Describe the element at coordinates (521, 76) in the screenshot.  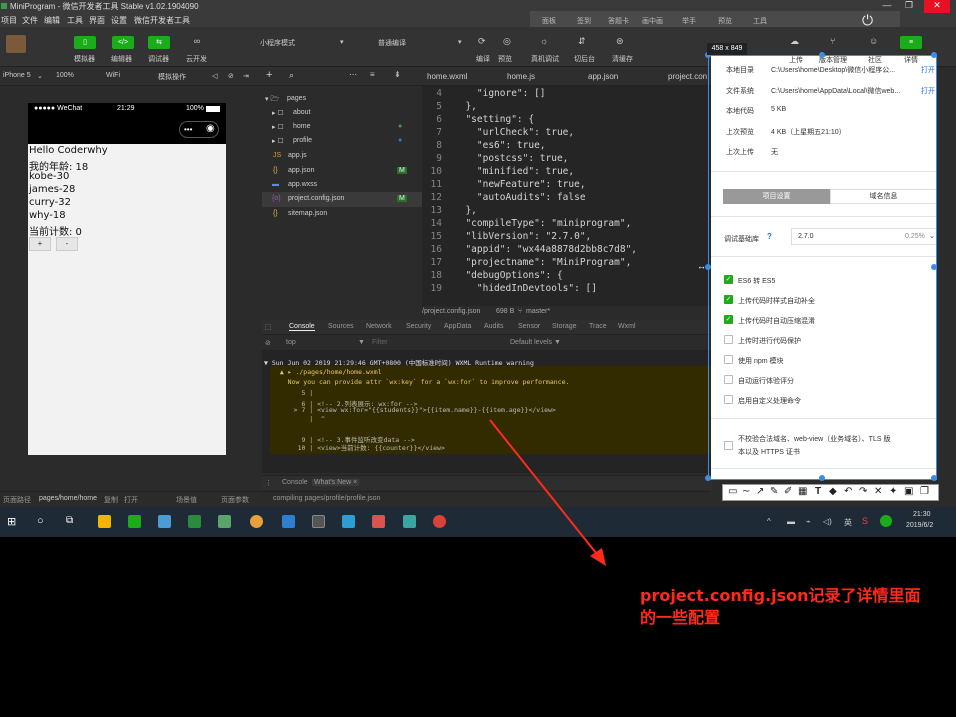
I see `tab-home-js: home.js` at that location.